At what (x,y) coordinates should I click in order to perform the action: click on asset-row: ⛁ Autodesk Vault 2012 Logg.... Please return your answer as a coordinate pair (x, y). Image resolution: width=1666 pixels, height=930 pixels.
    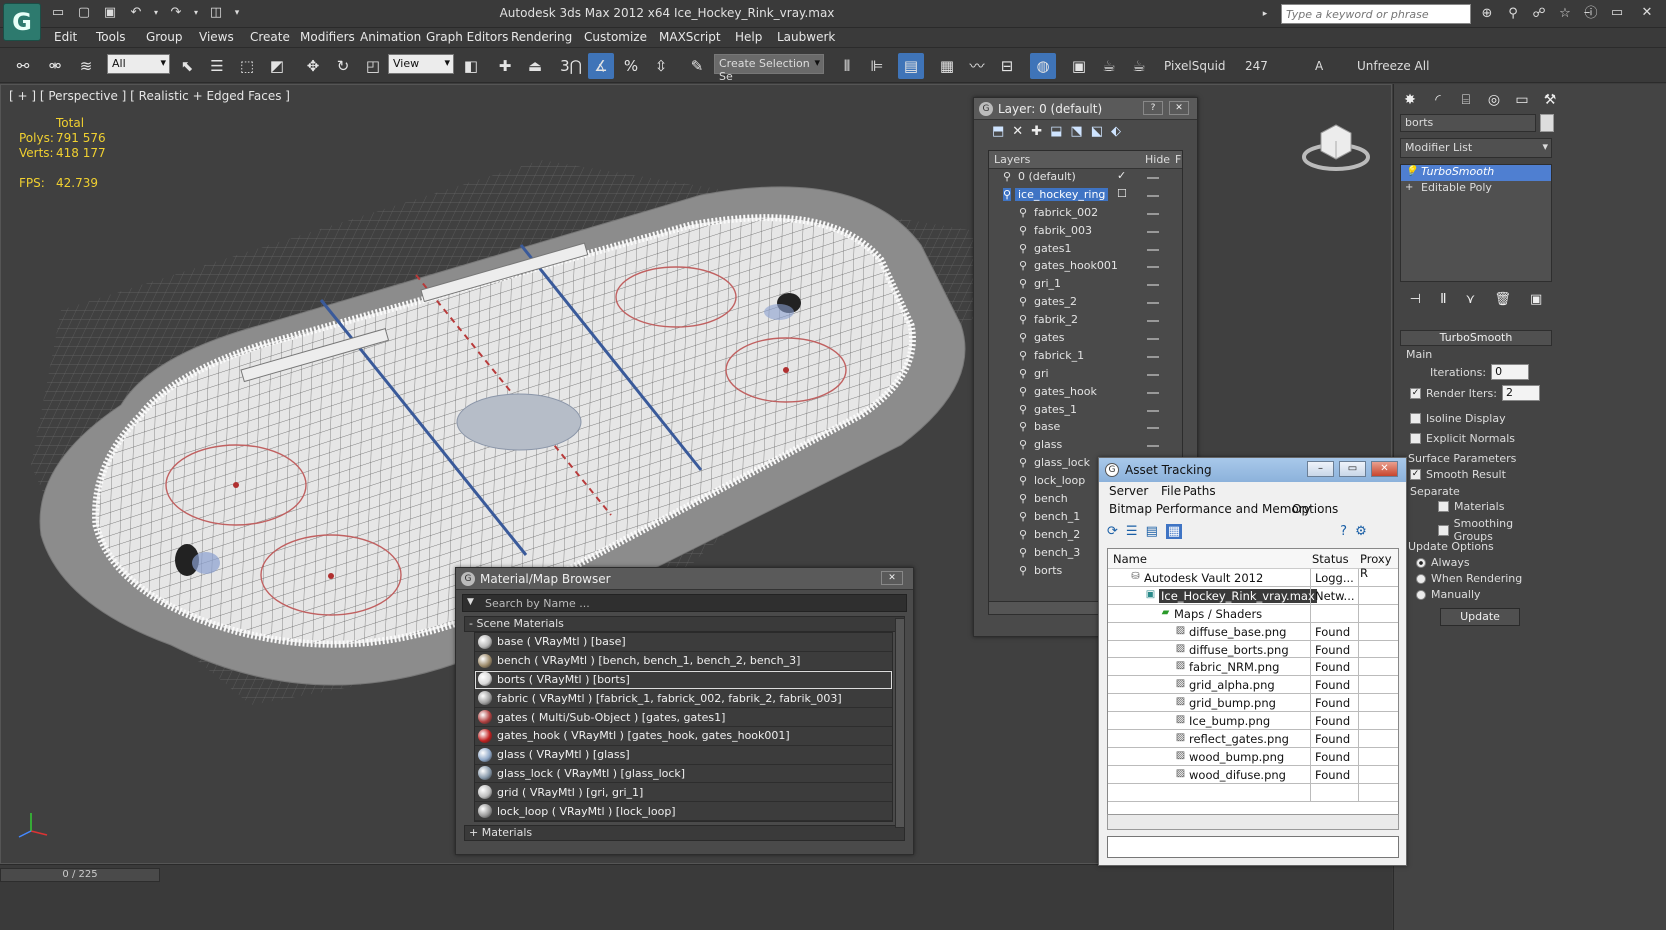
    Looking at the image, I should click on (1253, 578).